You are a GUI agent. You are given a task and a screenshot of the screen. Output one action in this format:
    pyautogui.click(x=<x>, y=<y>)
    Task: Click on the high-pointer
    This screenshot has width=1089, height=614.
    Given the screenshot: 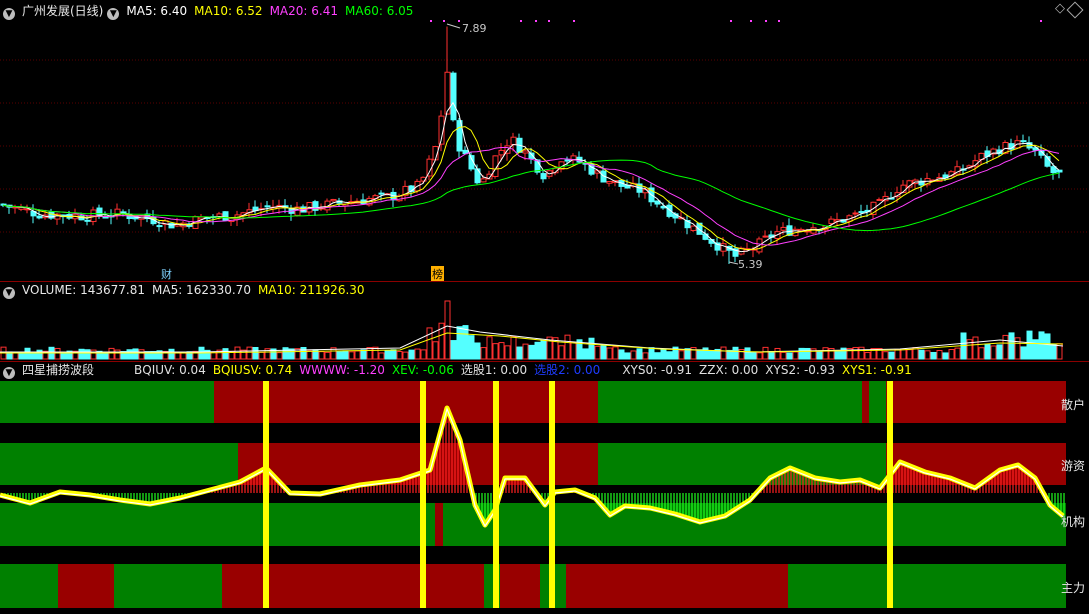 What is the action you would take?
    pyautogui.click(x=453, y=26)
    